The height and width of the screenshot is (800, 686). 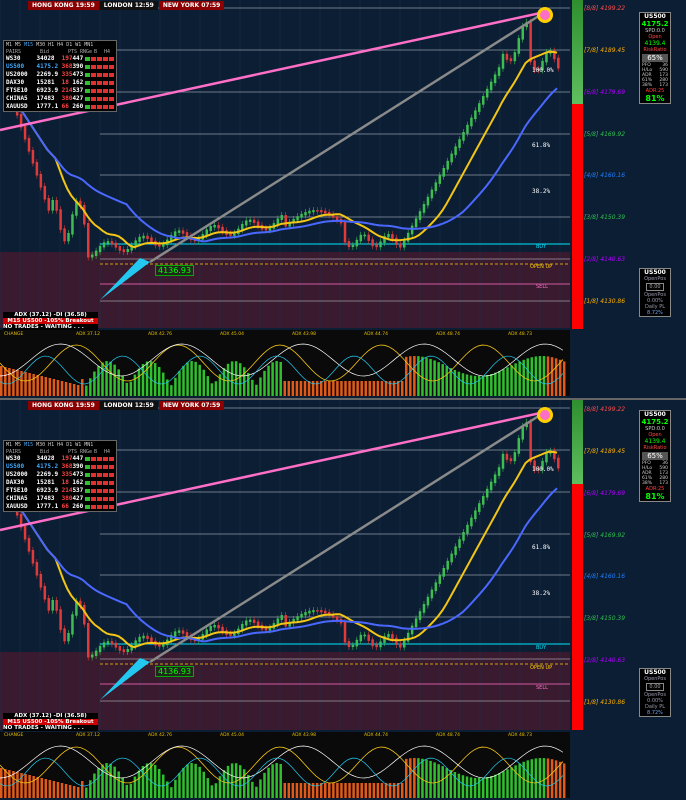 I want to click on session-new-york-2: NEW YORK 07:59, so click(x=191, y=405).